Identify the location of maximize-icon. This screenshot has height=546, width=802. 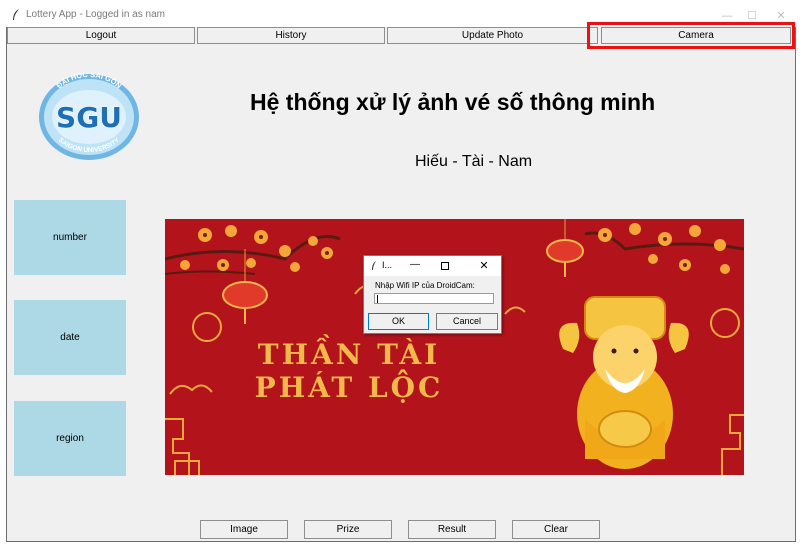
(445, 266).